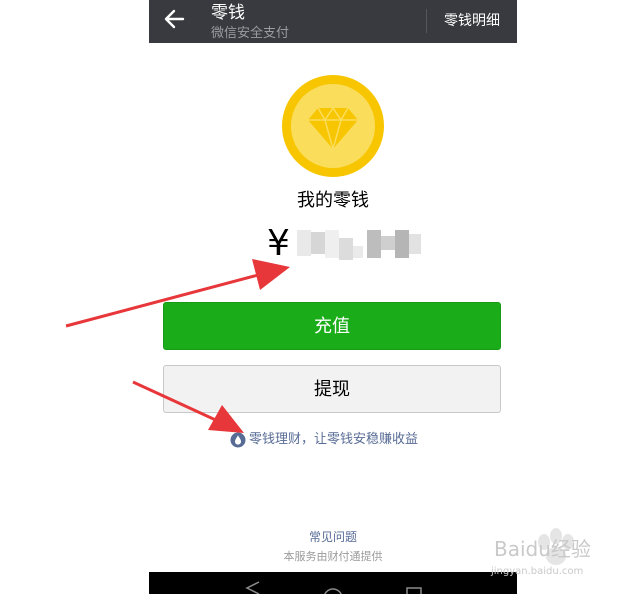 The height and width of the screenshot is (594, 639). What do you see at coordinates (542, 549) in the screenshot?
I see `watermark-brand: Baidu经验` at bounding box center [542, 549].